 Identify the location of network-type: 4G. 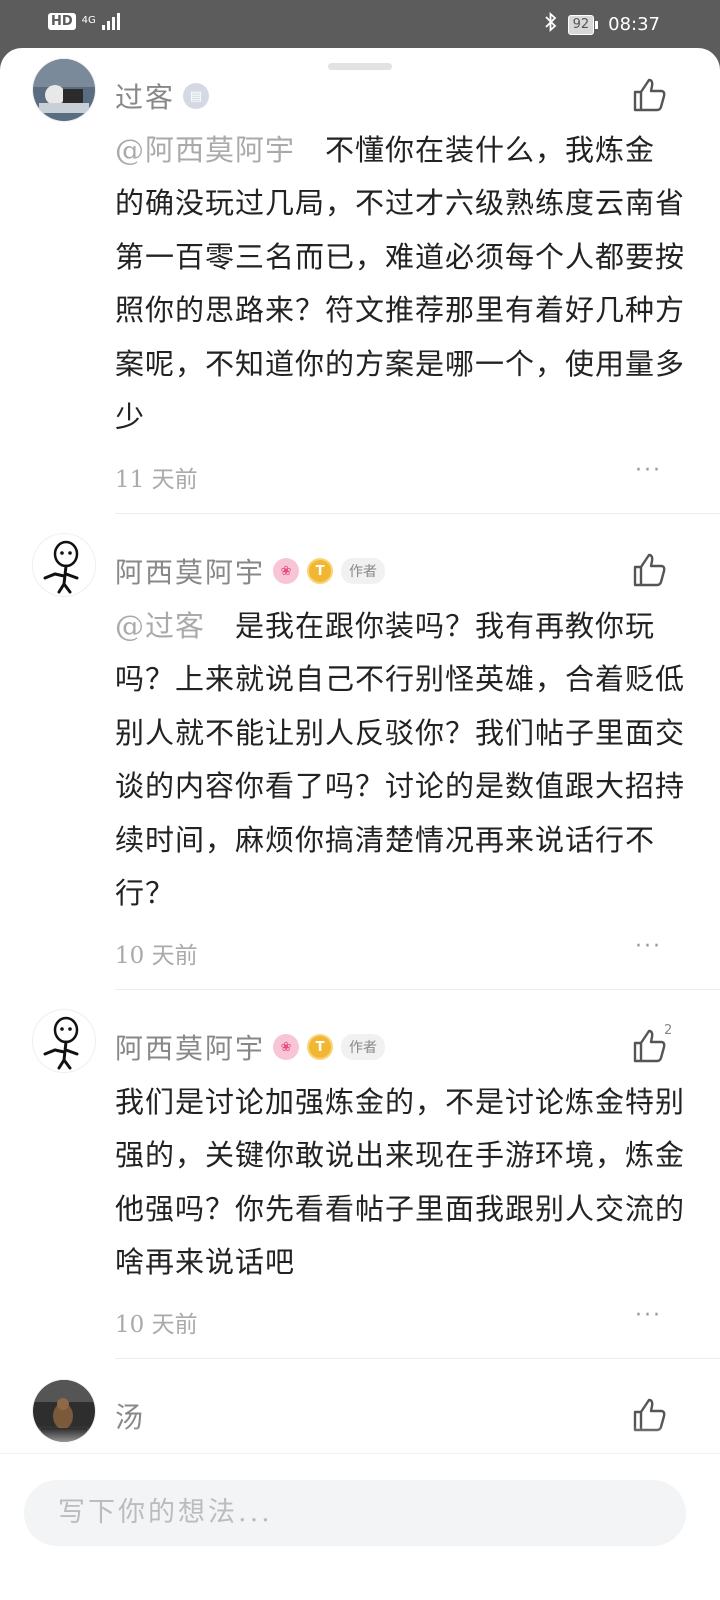
(88, 20).